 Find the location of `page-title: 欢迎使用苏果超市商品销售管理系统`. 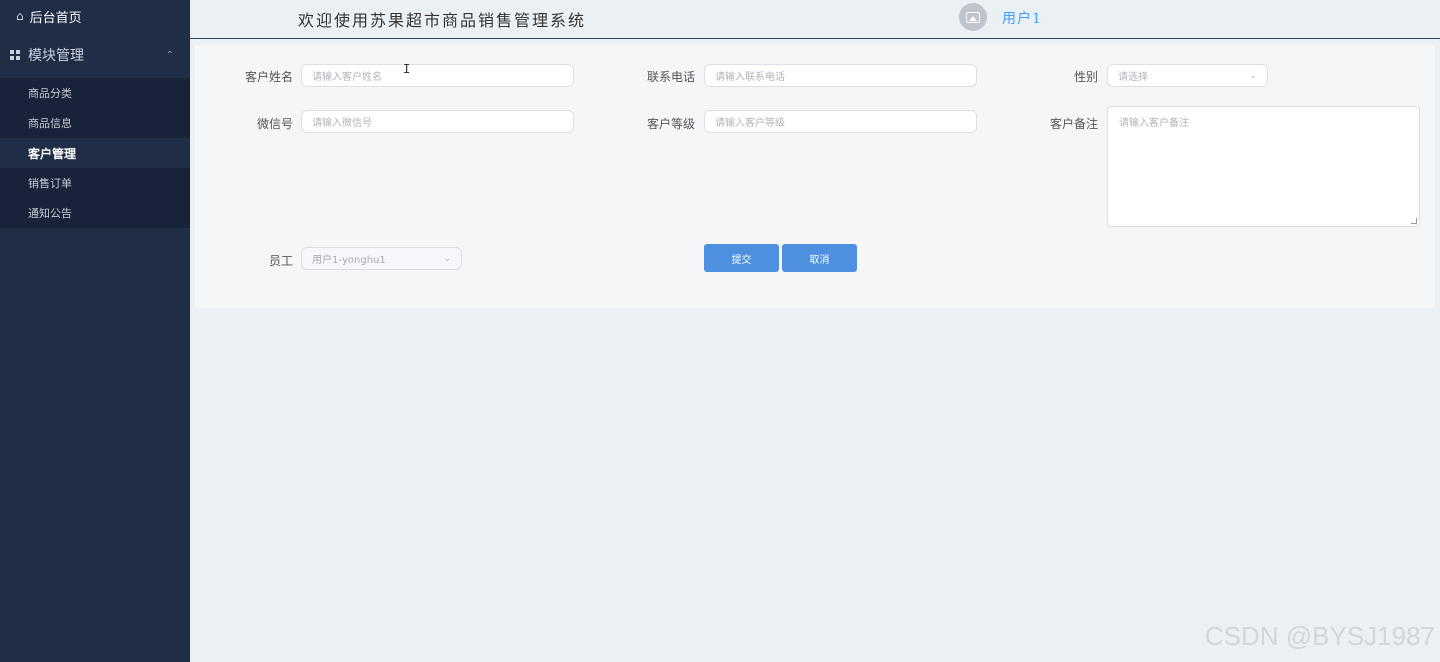

page-title: 欢迎使用苏果超市商品销售管理系统 is located at coordinates (442, 20).